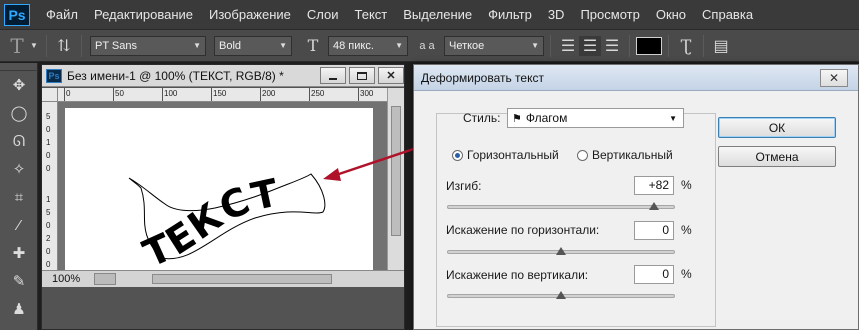  Describe the element at coordinates (318, 93) in the screenshot. I see `ruler-h-label: 250` at that location.